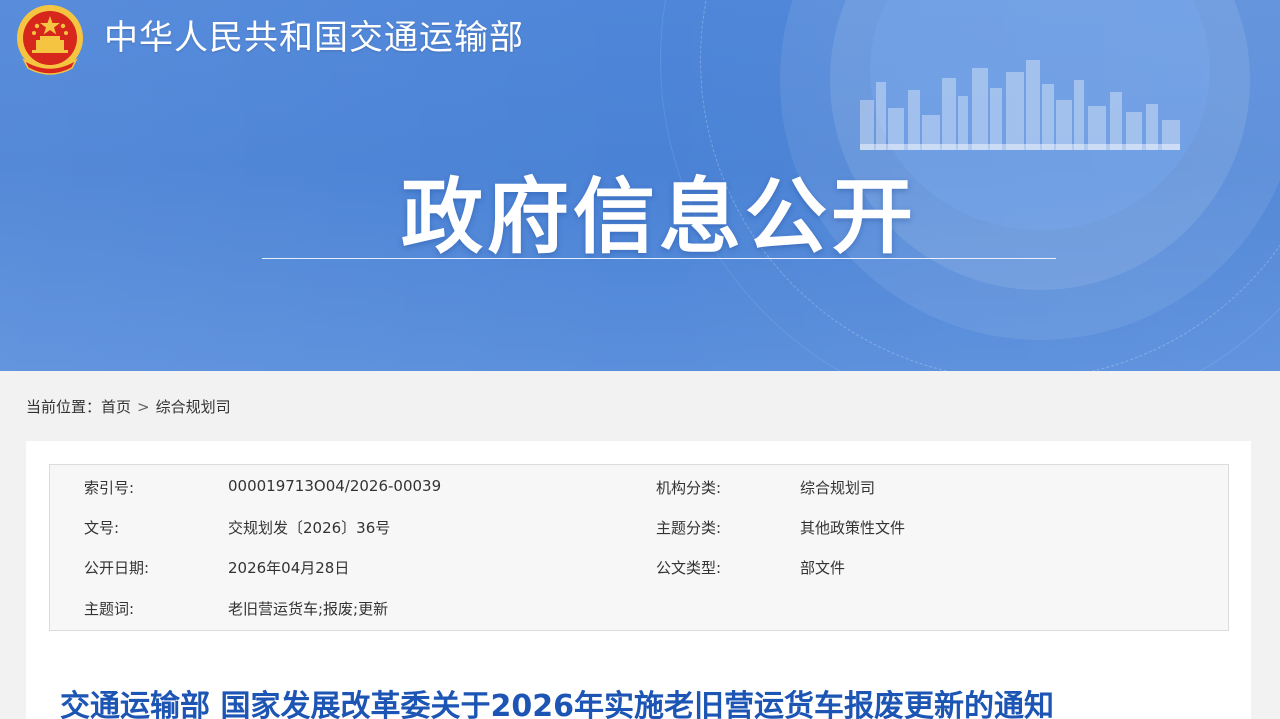  I want to click on keywords-value: 老旧营运货车;报废;更新, so click(308, 609).